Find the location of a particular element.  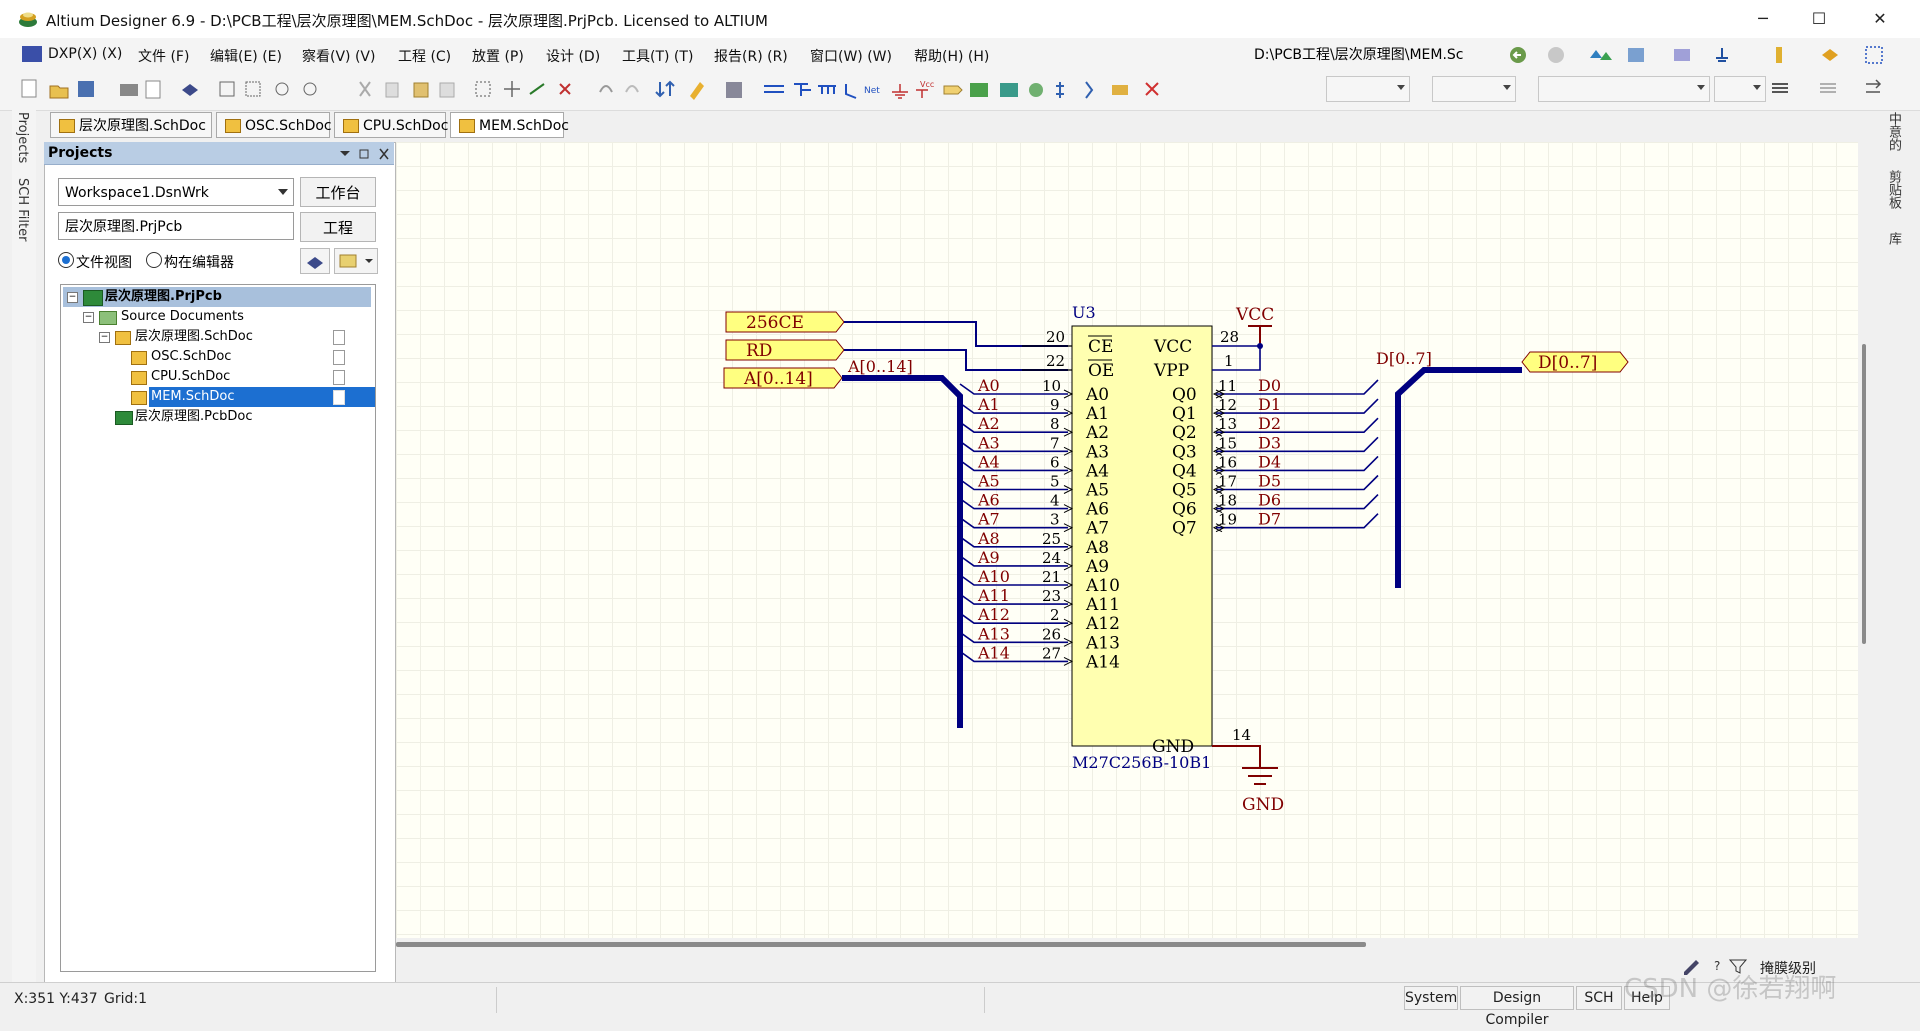

tree-top-sheet-row: − 层次原理图.SchDoc is located at coordinates (217, 337).